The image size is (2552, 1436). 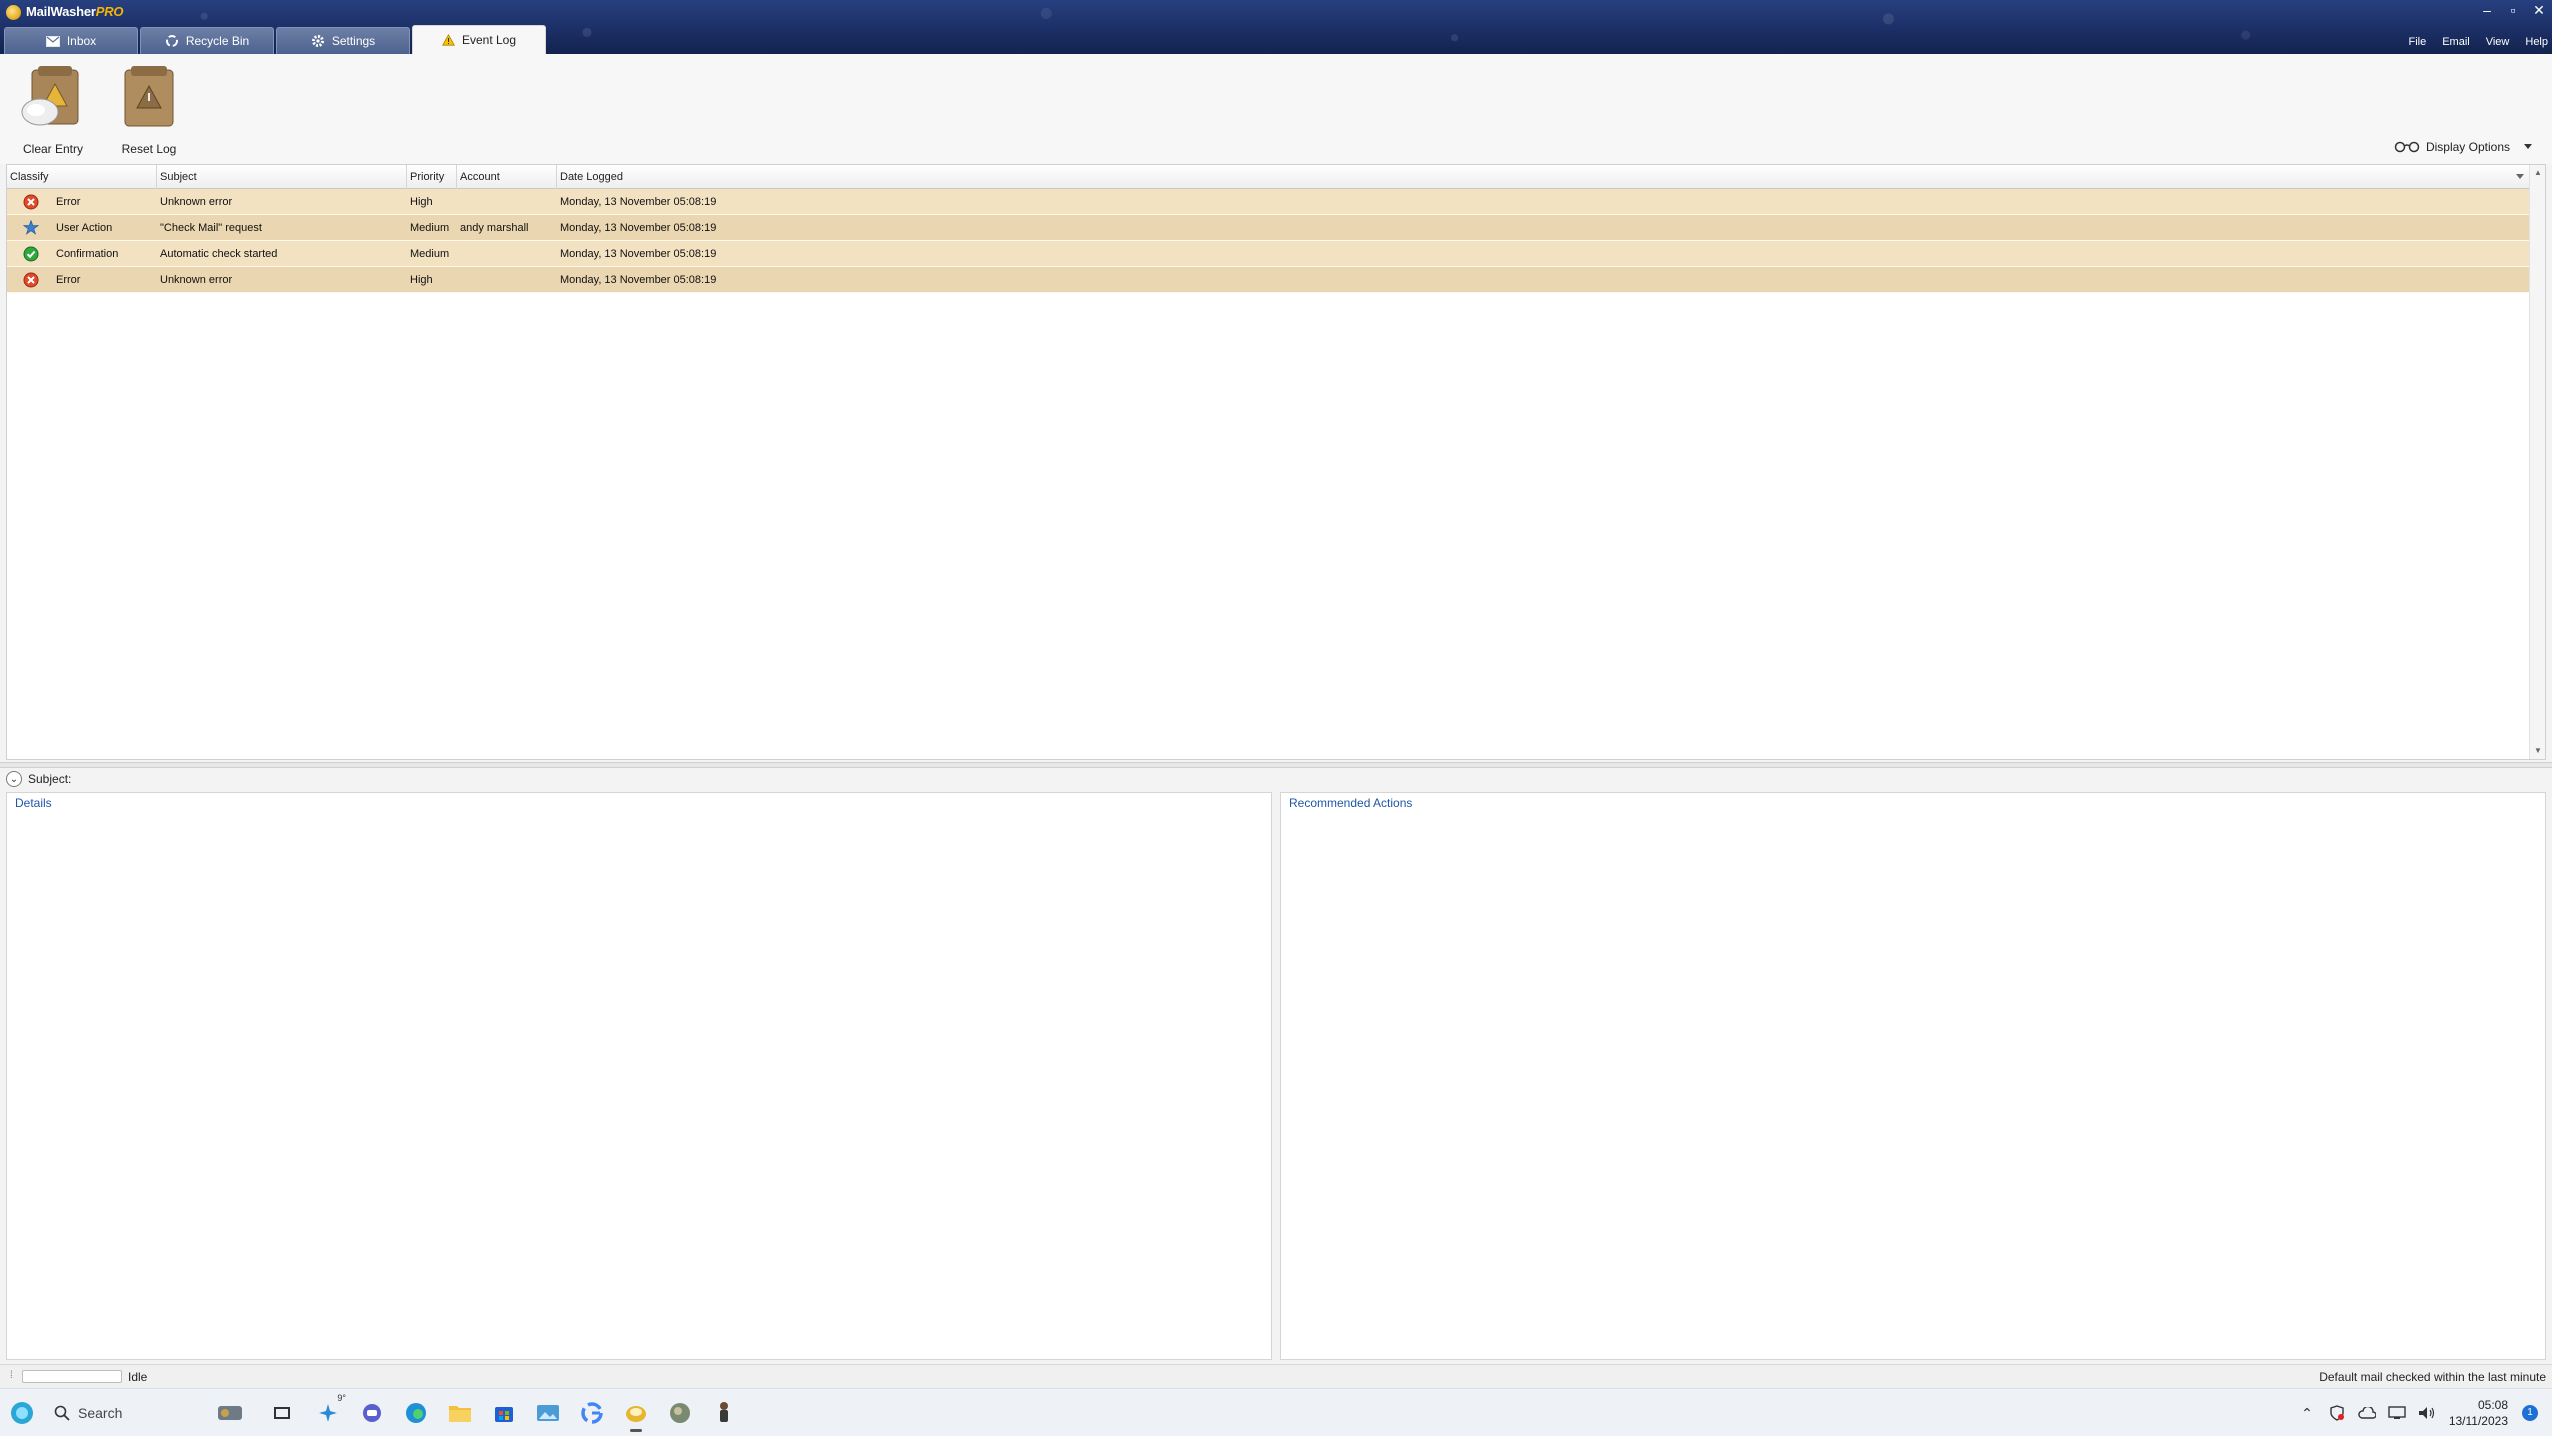 I want to click on google-icon, so click(x=592, y=1413).